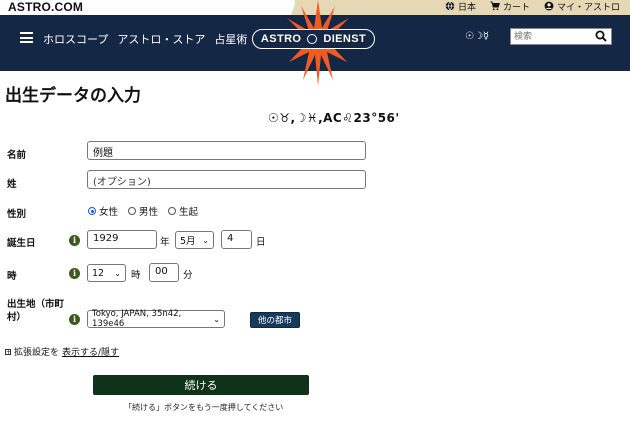 Image resolution: width=630 pixels, height=422 pixels. What do you see at coordinates (122, 239) in the screenshot?
I see `birth-year-field: 1929` at bounding box center [122, 239].